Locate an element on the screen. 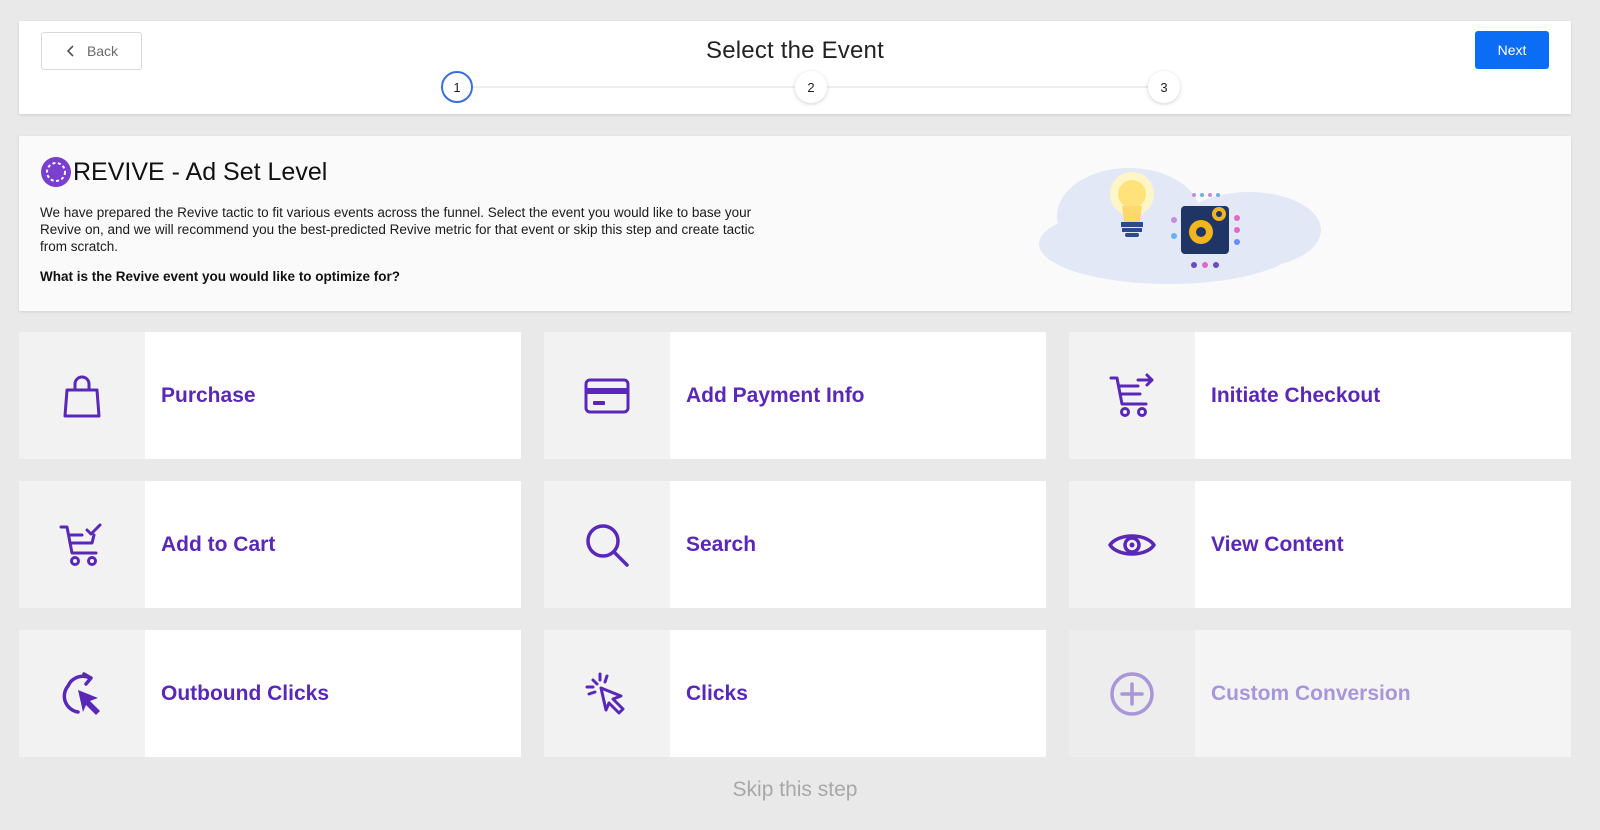 The height and width of the screenshot is (830, 1600). event-card-add-to-cart: Add to Cart is located at coordinates (270, 544).